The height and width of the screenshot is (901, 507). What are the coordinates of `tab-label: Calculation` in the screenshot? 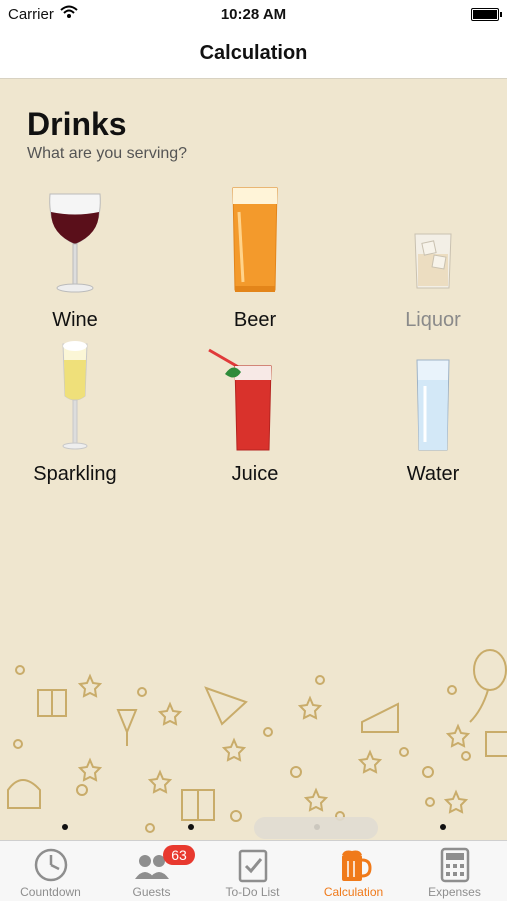 It's located at (353, 892).